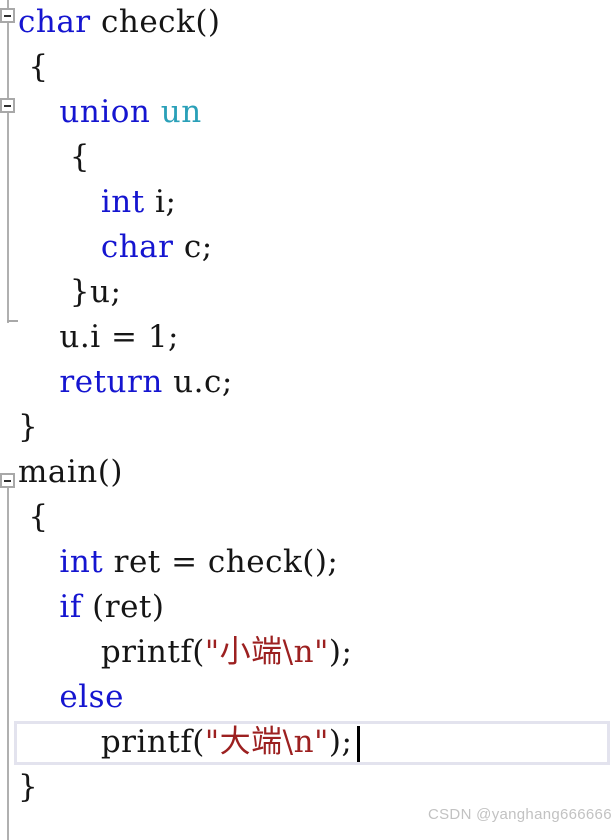 The width and height of the screenshot is (612, 840). Describe the element at coordinates (70, 292) in the screenshot. I see `token-pun: }u;` at that location.